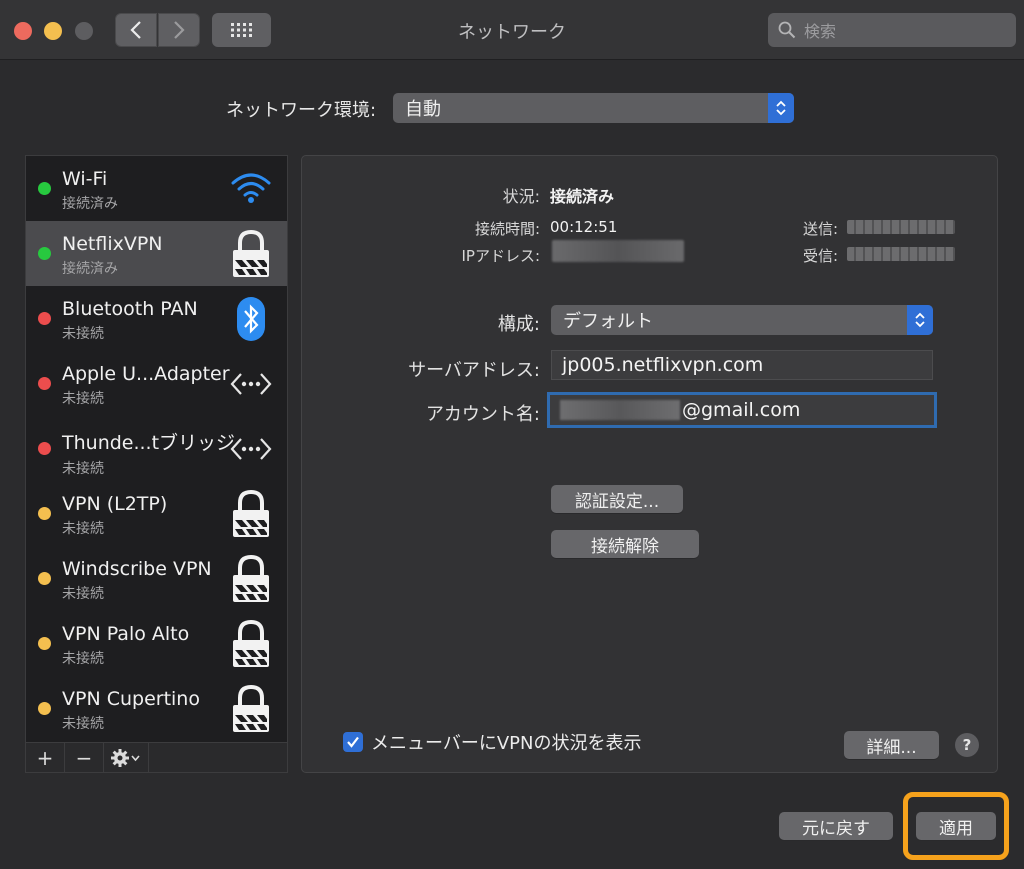 Image resolution: width=1024 pixels, height=869 pixels. I want to click on action-menu-button, so click(126, 757).